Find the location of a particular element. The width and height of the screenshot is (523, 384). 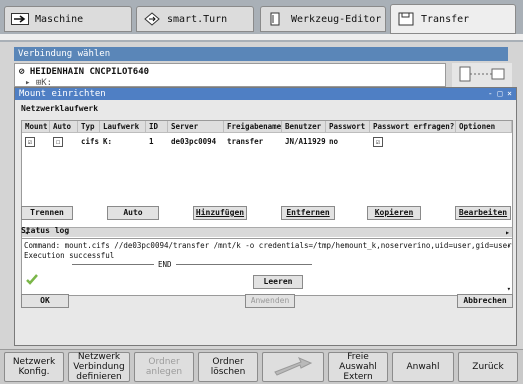

softkey-transfer is located at coordinates (293, 367).